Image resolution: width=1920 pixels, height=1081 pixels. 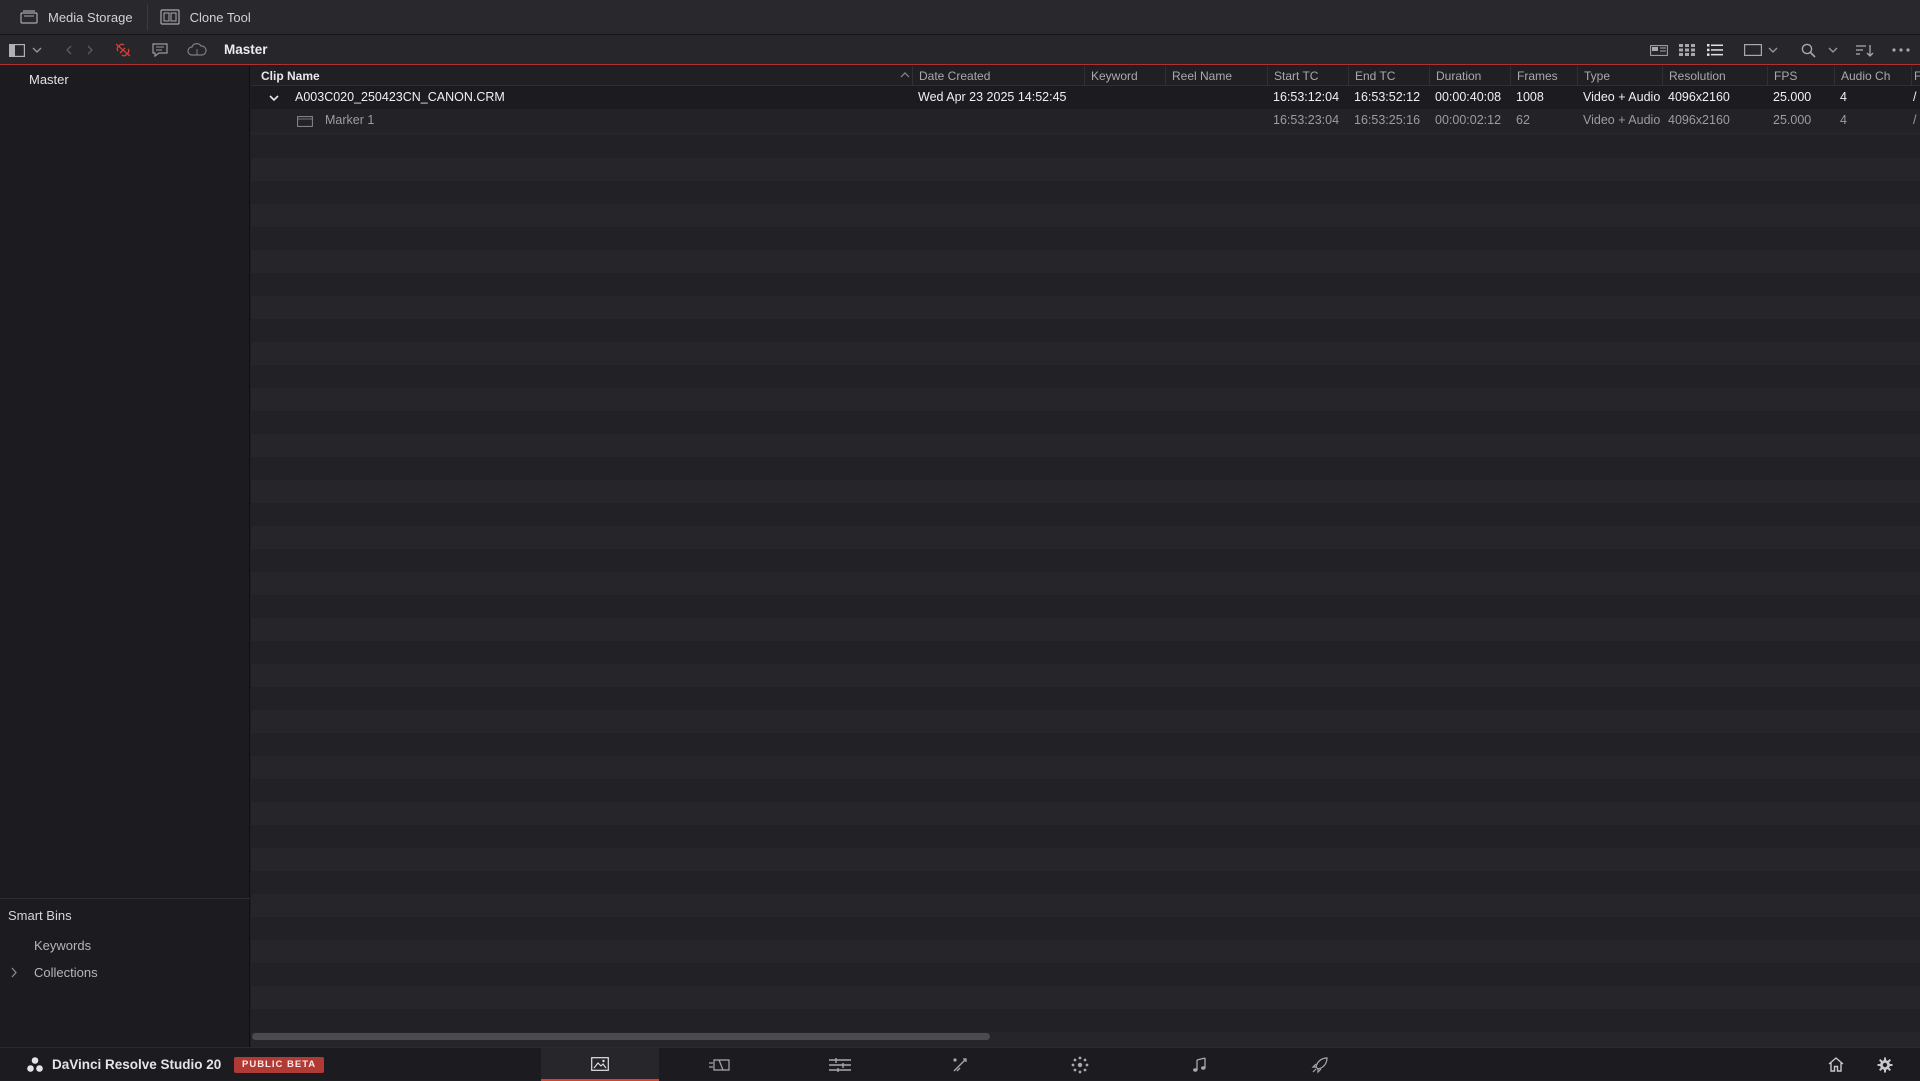 What do you see at coordinates (125, 972) in the screenshot?
I see `smart-bins-section: Smart Bins Keywords Collections` at bounding box center [125, 972].